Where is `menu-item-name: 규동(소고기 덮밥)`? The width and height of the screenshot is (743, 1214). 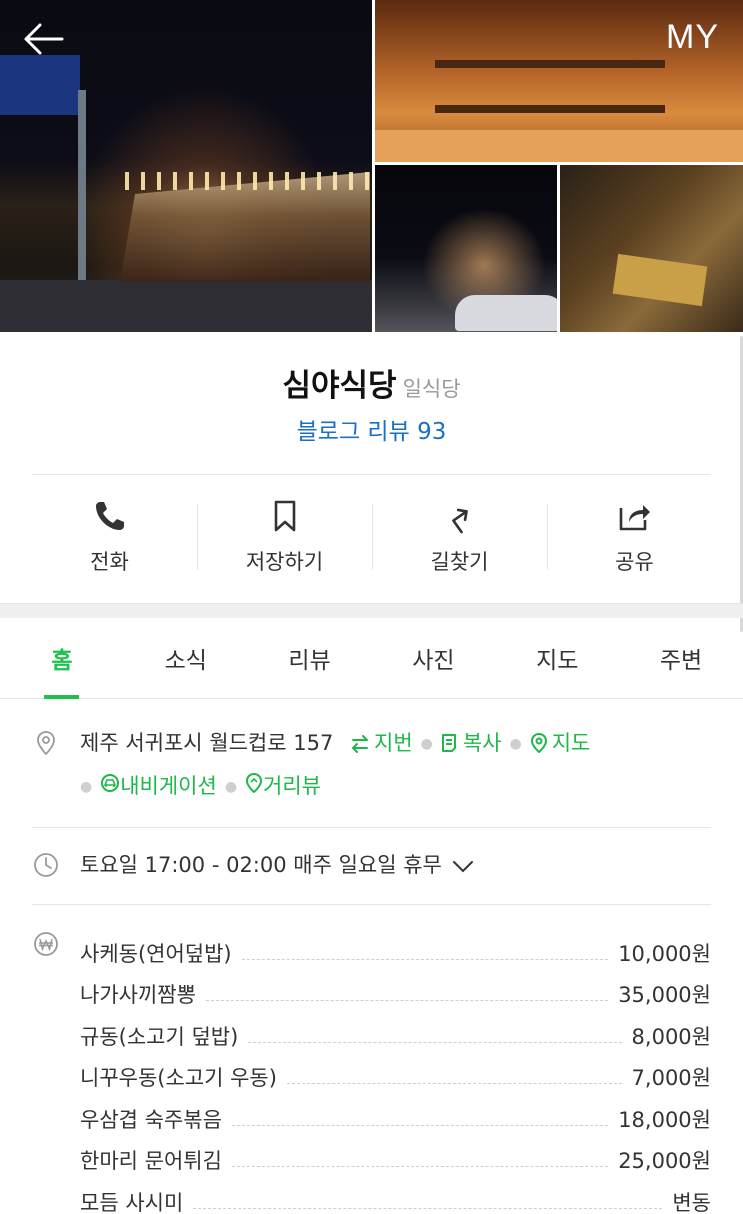
menu-item-name: 규동(소고기 덮밥) is located at coordinates (159, 1036).